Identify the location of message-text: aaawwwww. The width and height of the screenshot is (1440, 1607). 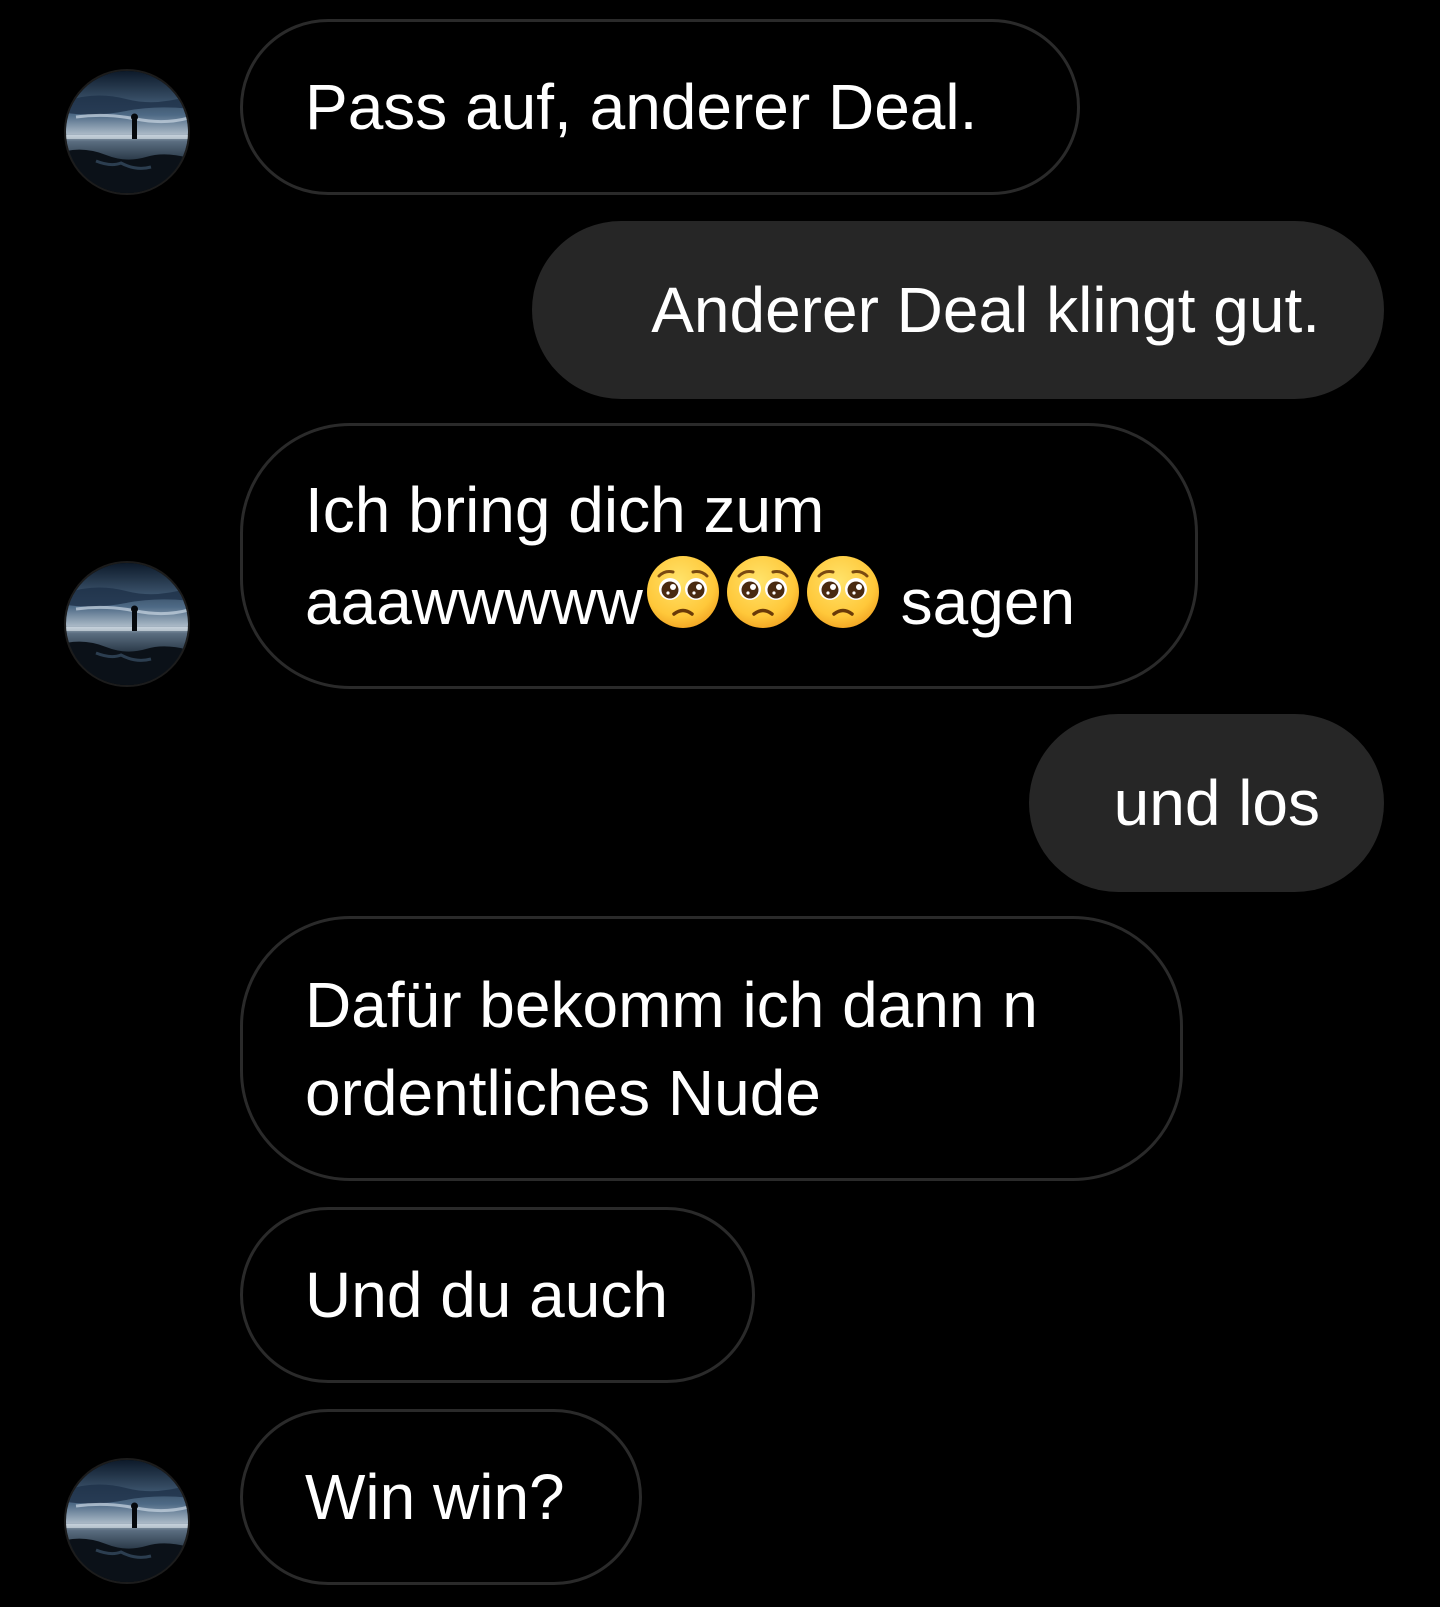
(474, 602).